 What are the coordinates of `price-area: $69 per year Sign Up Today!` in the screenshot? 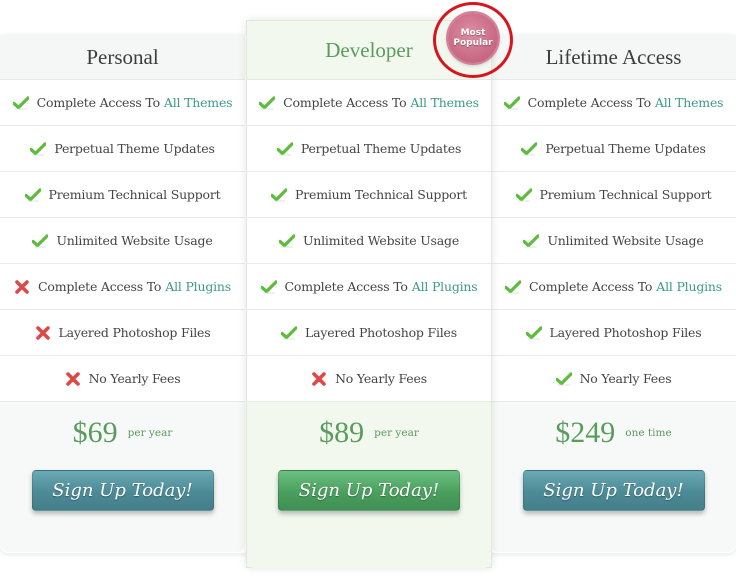 It's located at (122, 477).